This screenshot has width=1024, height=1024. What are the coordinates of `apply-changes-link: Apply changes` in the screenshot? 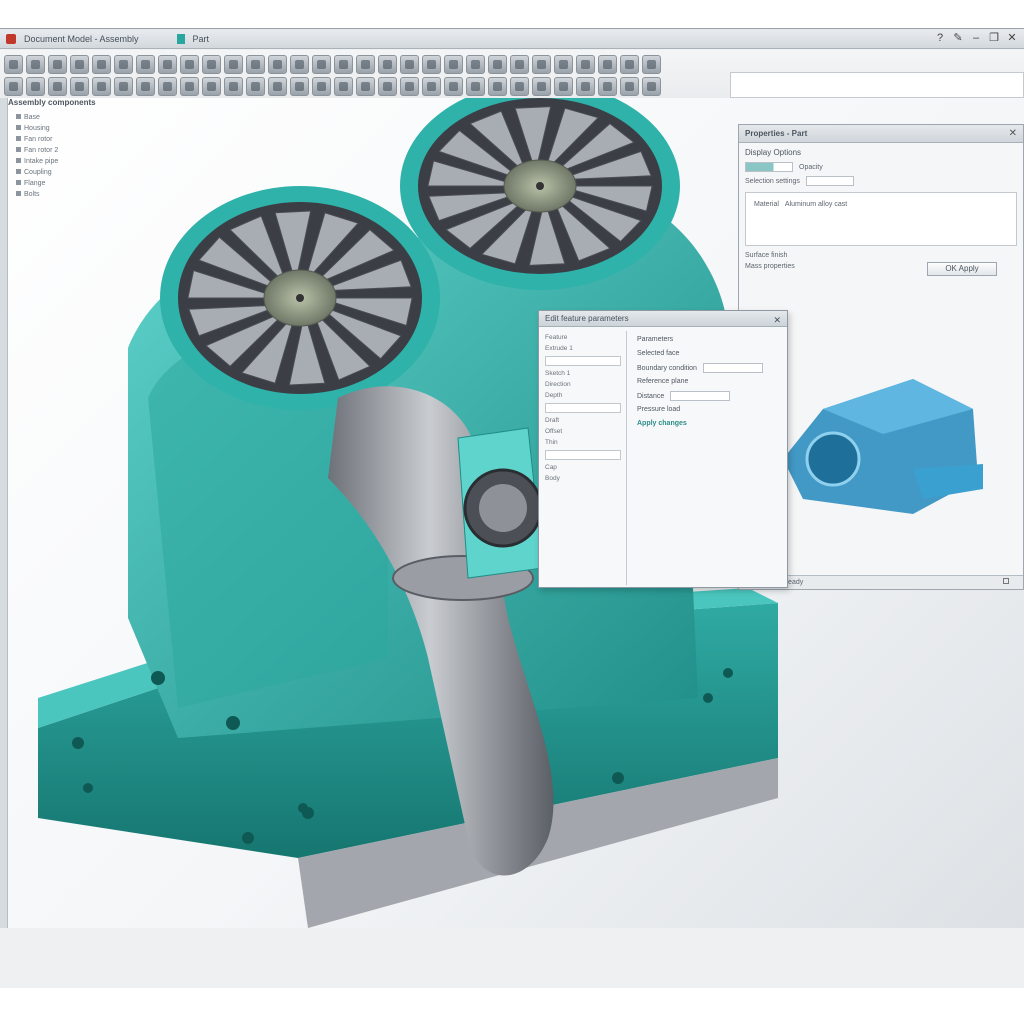 It's located at (708, 424).